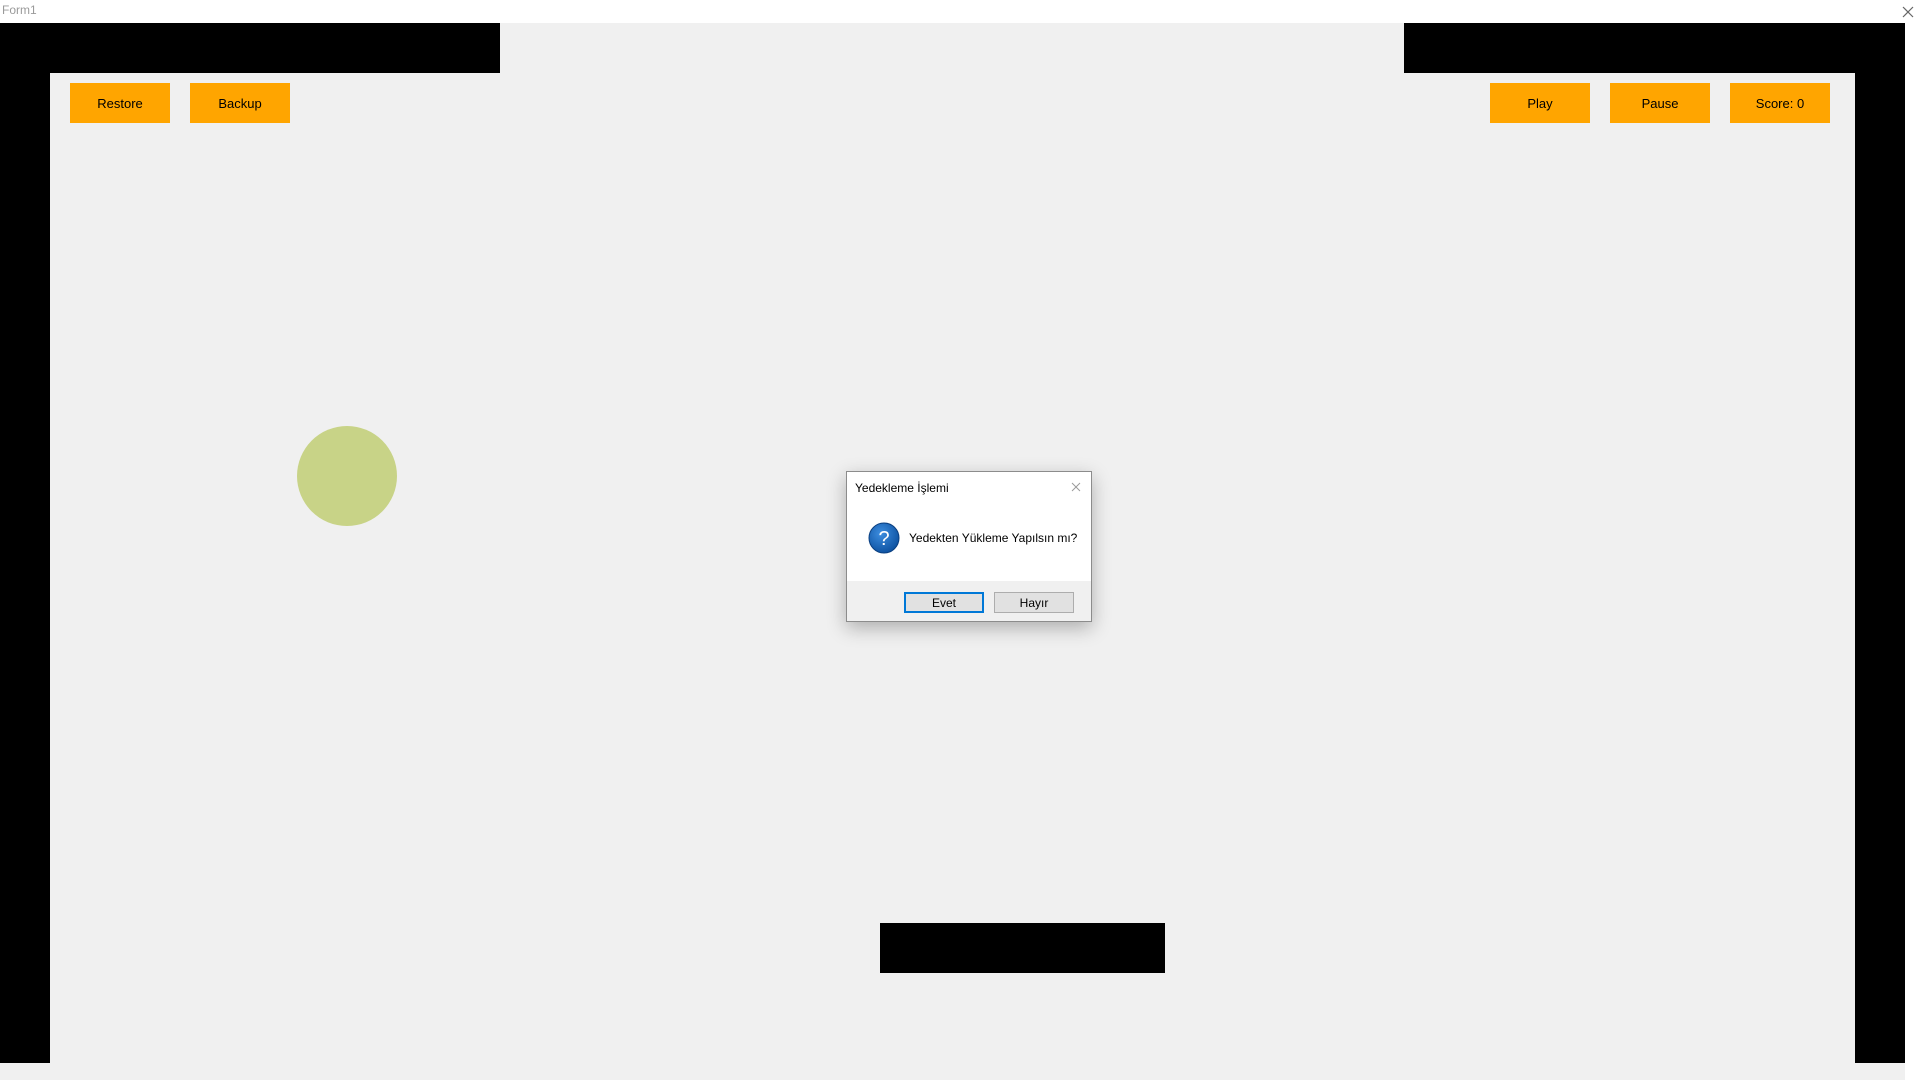  Describe the element at coordinates (1780, 103) in the screenshot. I see `score-button: Score: 0` at that location.